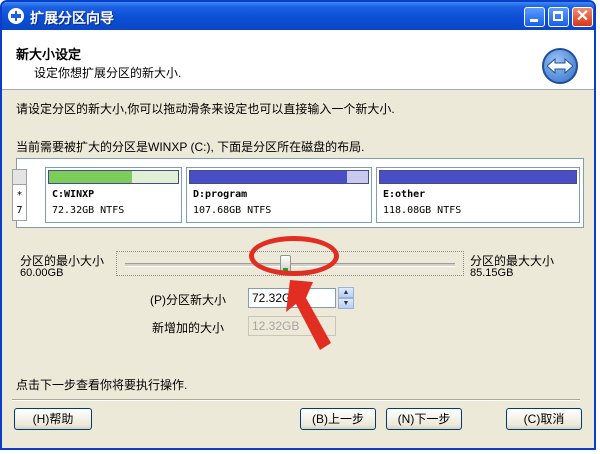 This screenshot has height=454, width=600. I want to click on wizard-header: 新大小设定 设定你想扩展分区的新大小., so click(298, 60).